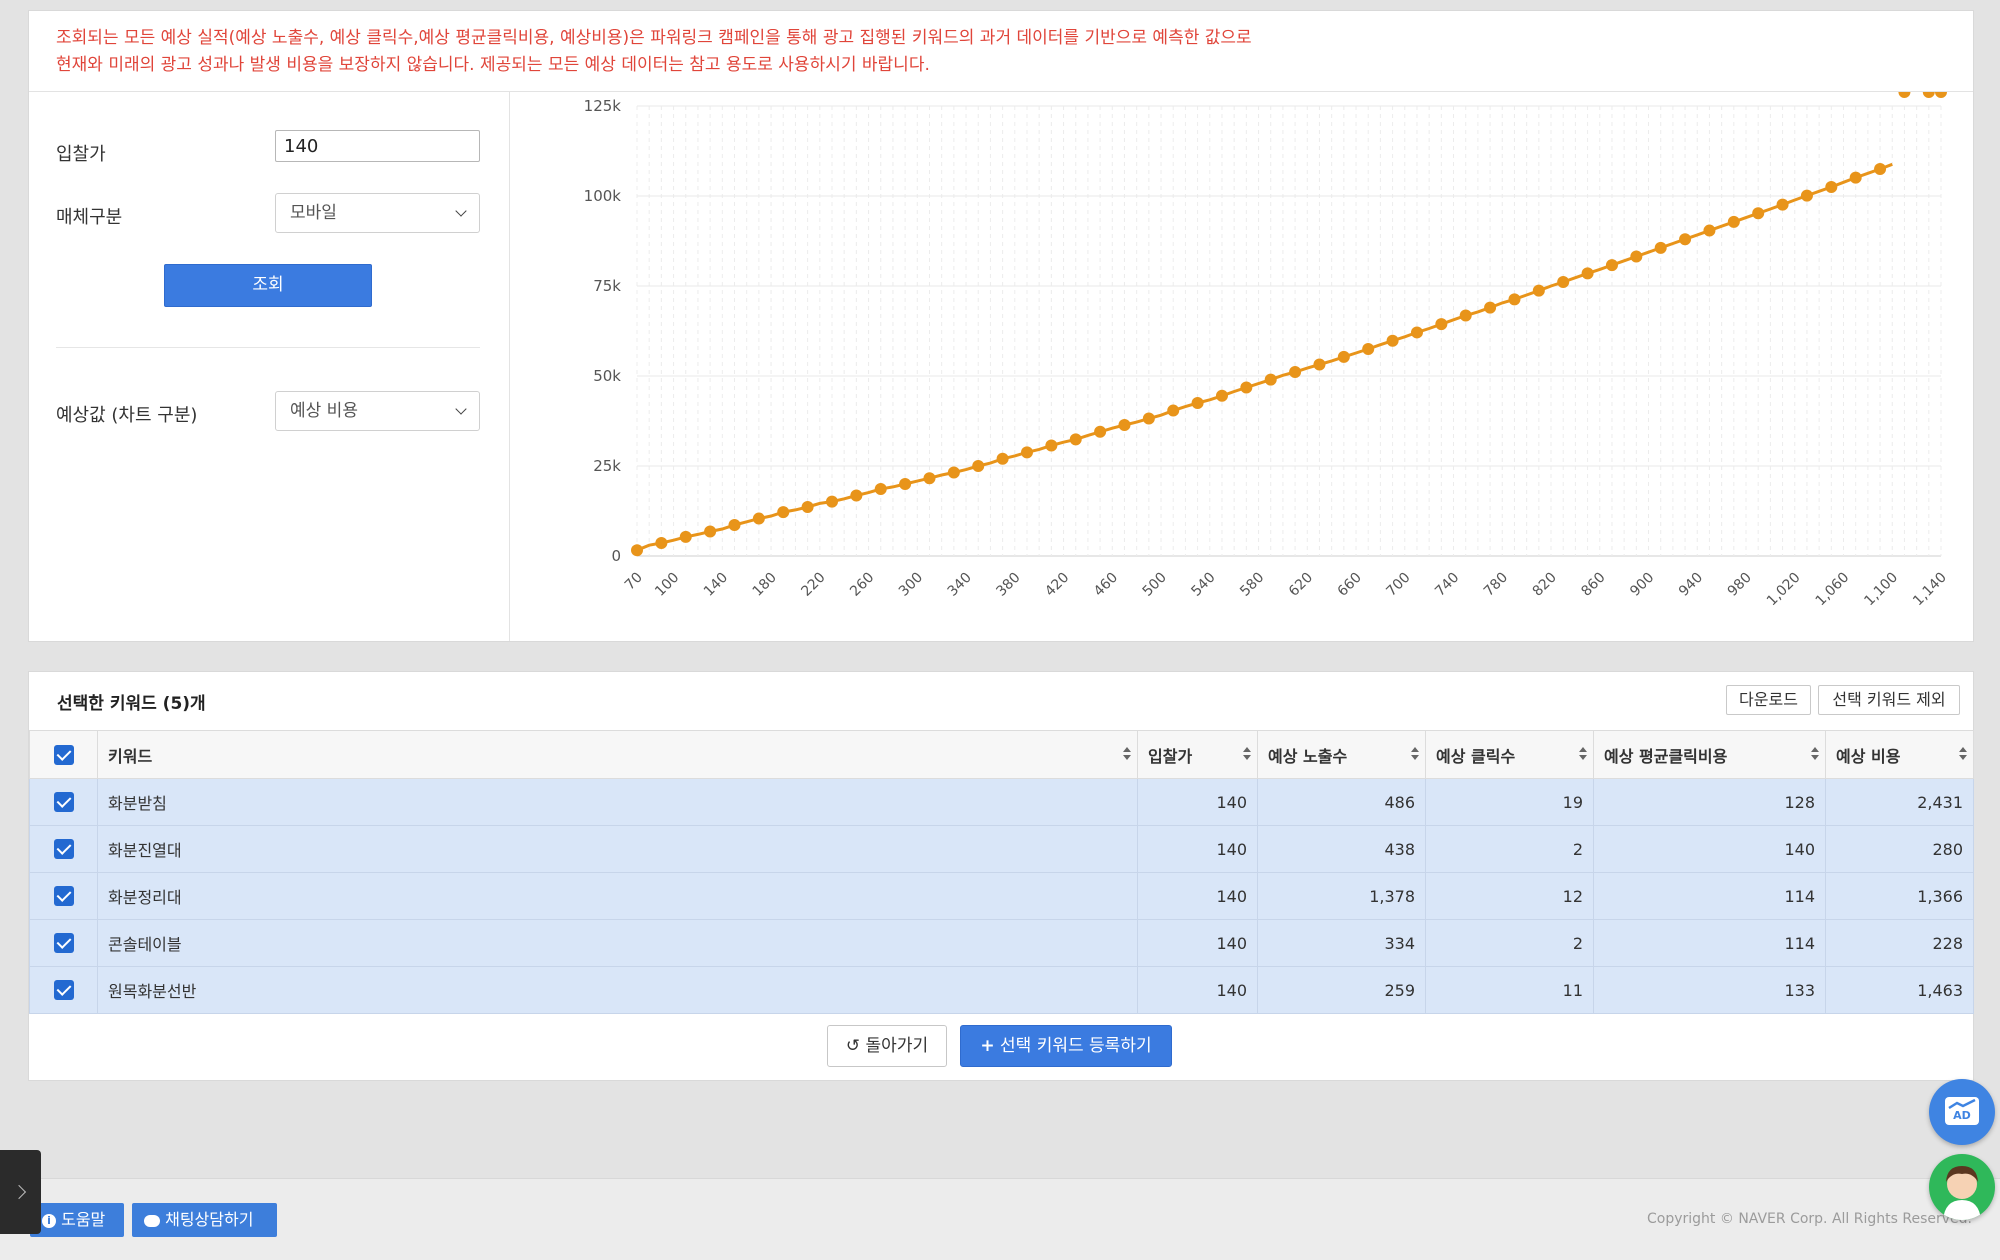 This screenshot has height=1260, width=2000. Describe the element at coordinates (1930, 590) in the screenshot. I see `x-tick-label: 1,140` at that location.